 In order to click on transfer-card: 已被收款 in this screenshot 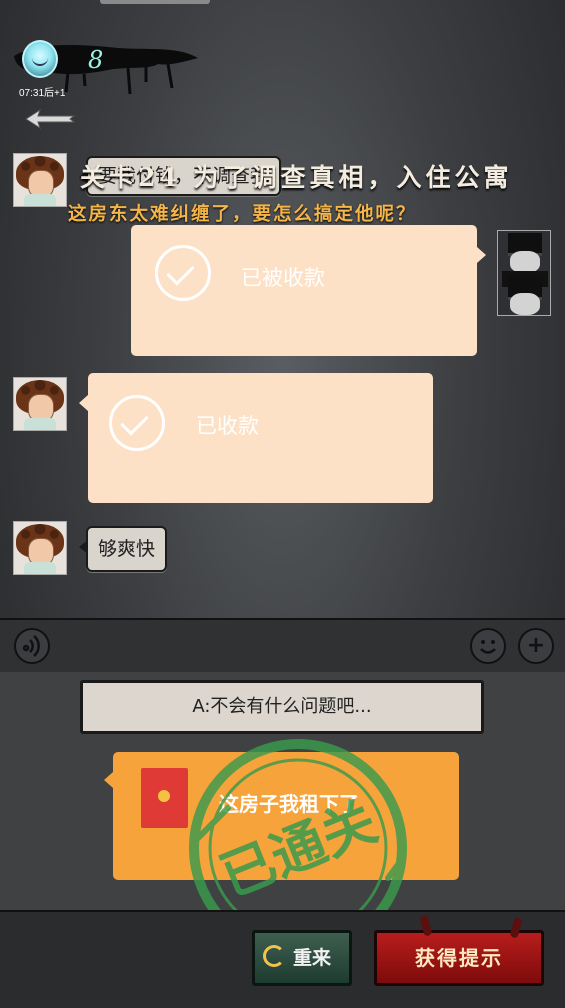, I will do `click(308, 290)`.